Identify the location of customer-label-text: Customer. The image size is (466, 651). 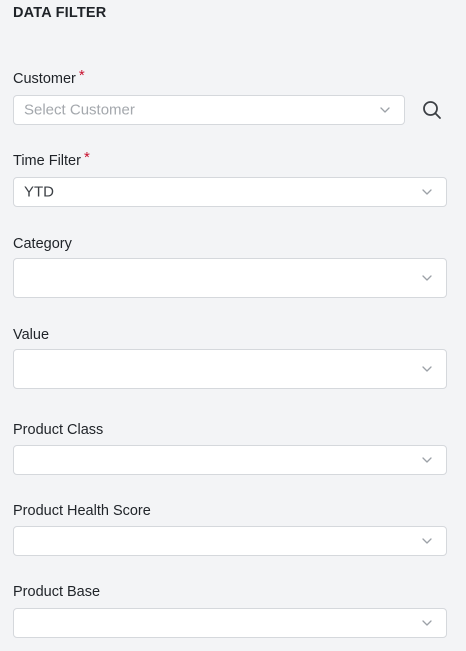
(44, 79).